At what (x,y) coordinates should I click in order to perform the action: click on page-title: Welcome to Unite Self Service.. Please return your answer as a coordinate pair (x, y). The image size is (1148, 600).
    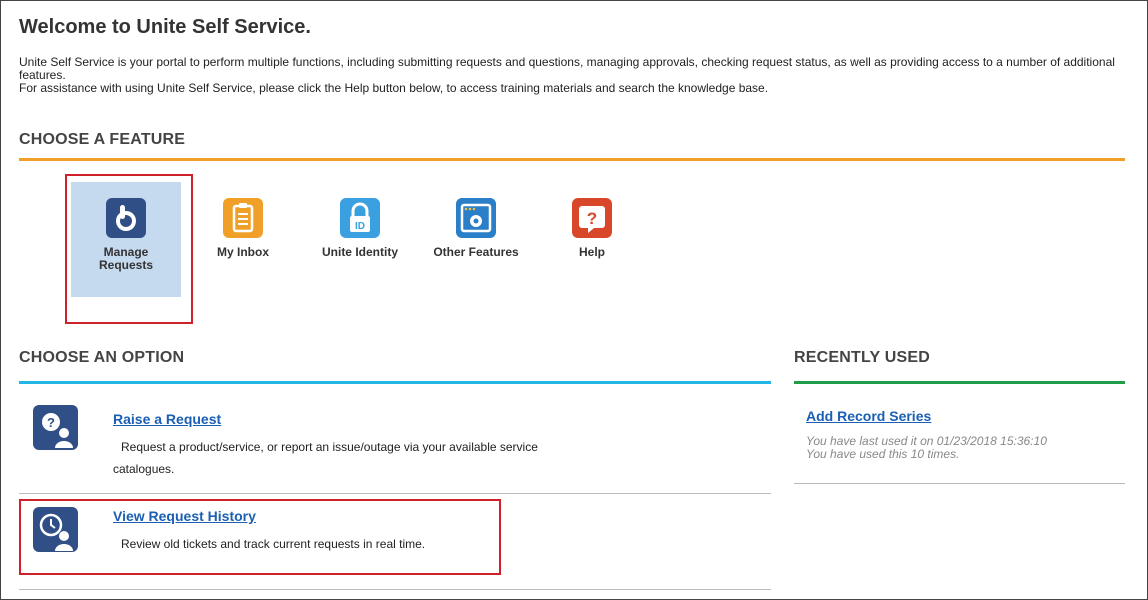
    Looking at the image, I should click on (165, 27).